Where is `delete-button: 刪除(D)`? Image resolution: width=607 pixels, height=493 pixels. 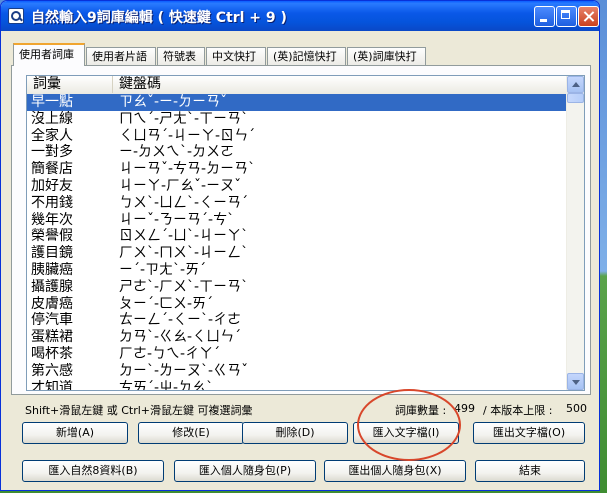 delete-button: 刪除(D) is located at coordinates (295, 433).